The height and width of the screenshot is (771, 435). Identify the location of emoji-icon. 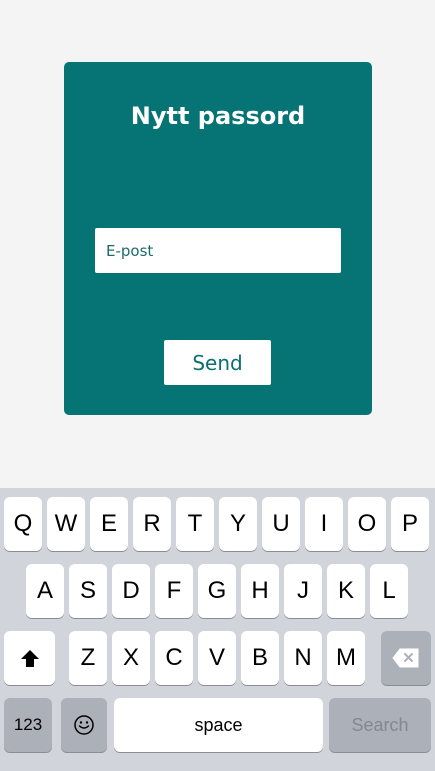
(84, 725).